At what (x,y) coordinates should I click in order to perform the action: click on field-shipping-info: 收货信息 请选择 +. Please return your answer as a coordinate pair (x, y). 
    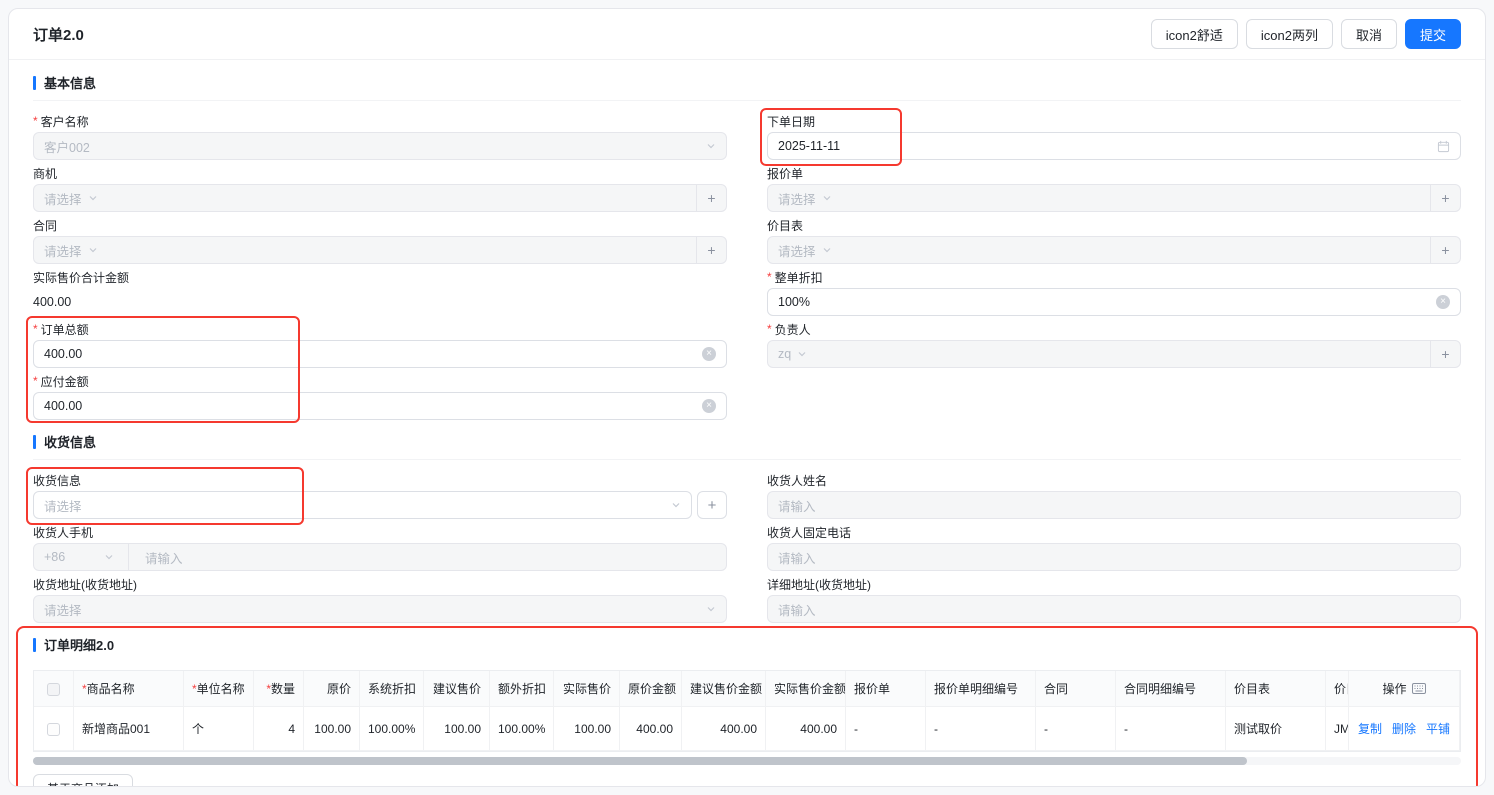
    Looking at the image, I should click on (376, 496).